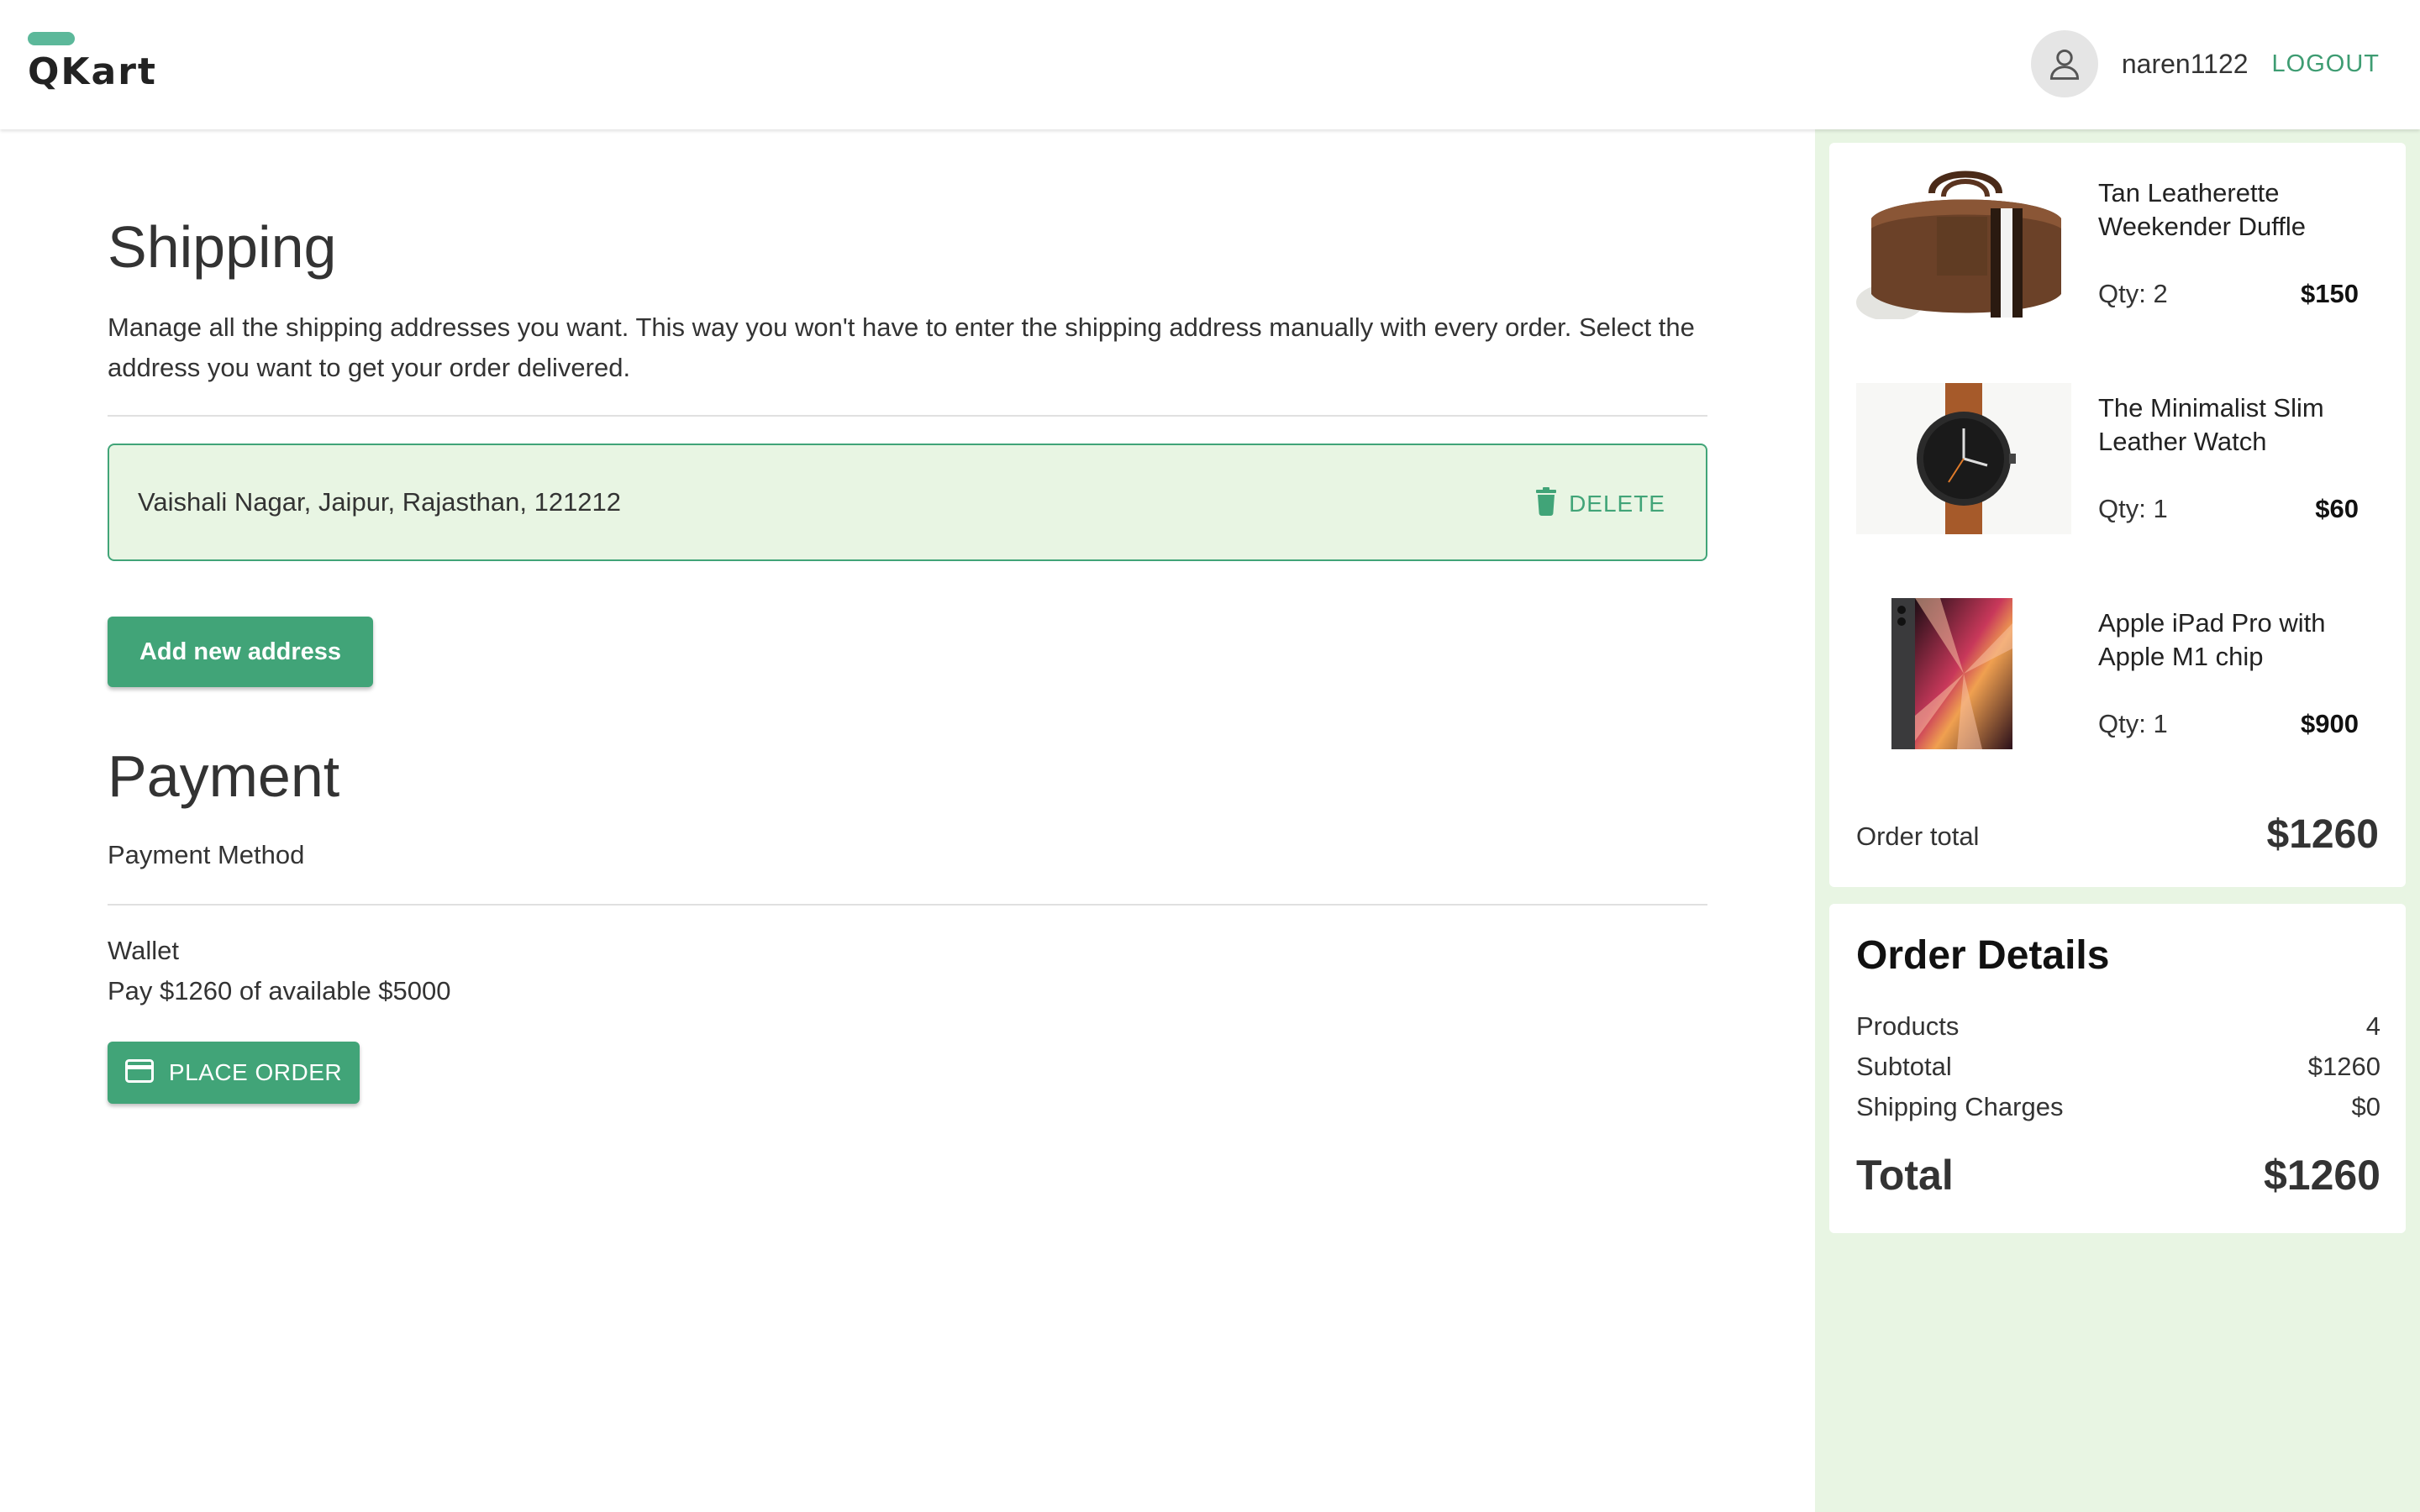 The image size is (2420, 1512). What do you see at coordinates (1617, 503) in the screenshot?
I see `delete-label: DELETE` at bounding box center [1617, 503].